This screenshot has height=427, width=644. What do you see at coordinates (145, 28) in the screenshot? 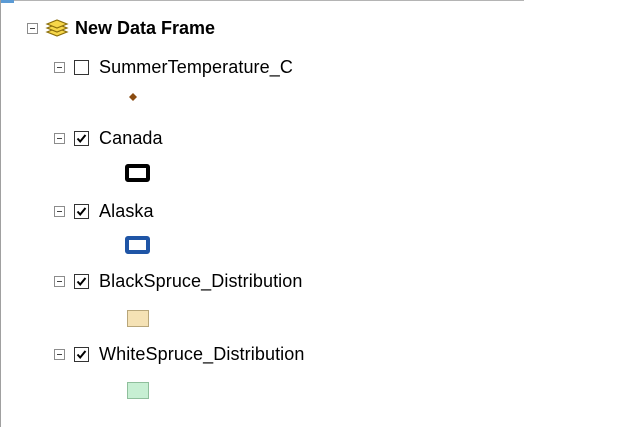
I see `data-frame-label: New Data Frame` at bounding box center [145, 28].